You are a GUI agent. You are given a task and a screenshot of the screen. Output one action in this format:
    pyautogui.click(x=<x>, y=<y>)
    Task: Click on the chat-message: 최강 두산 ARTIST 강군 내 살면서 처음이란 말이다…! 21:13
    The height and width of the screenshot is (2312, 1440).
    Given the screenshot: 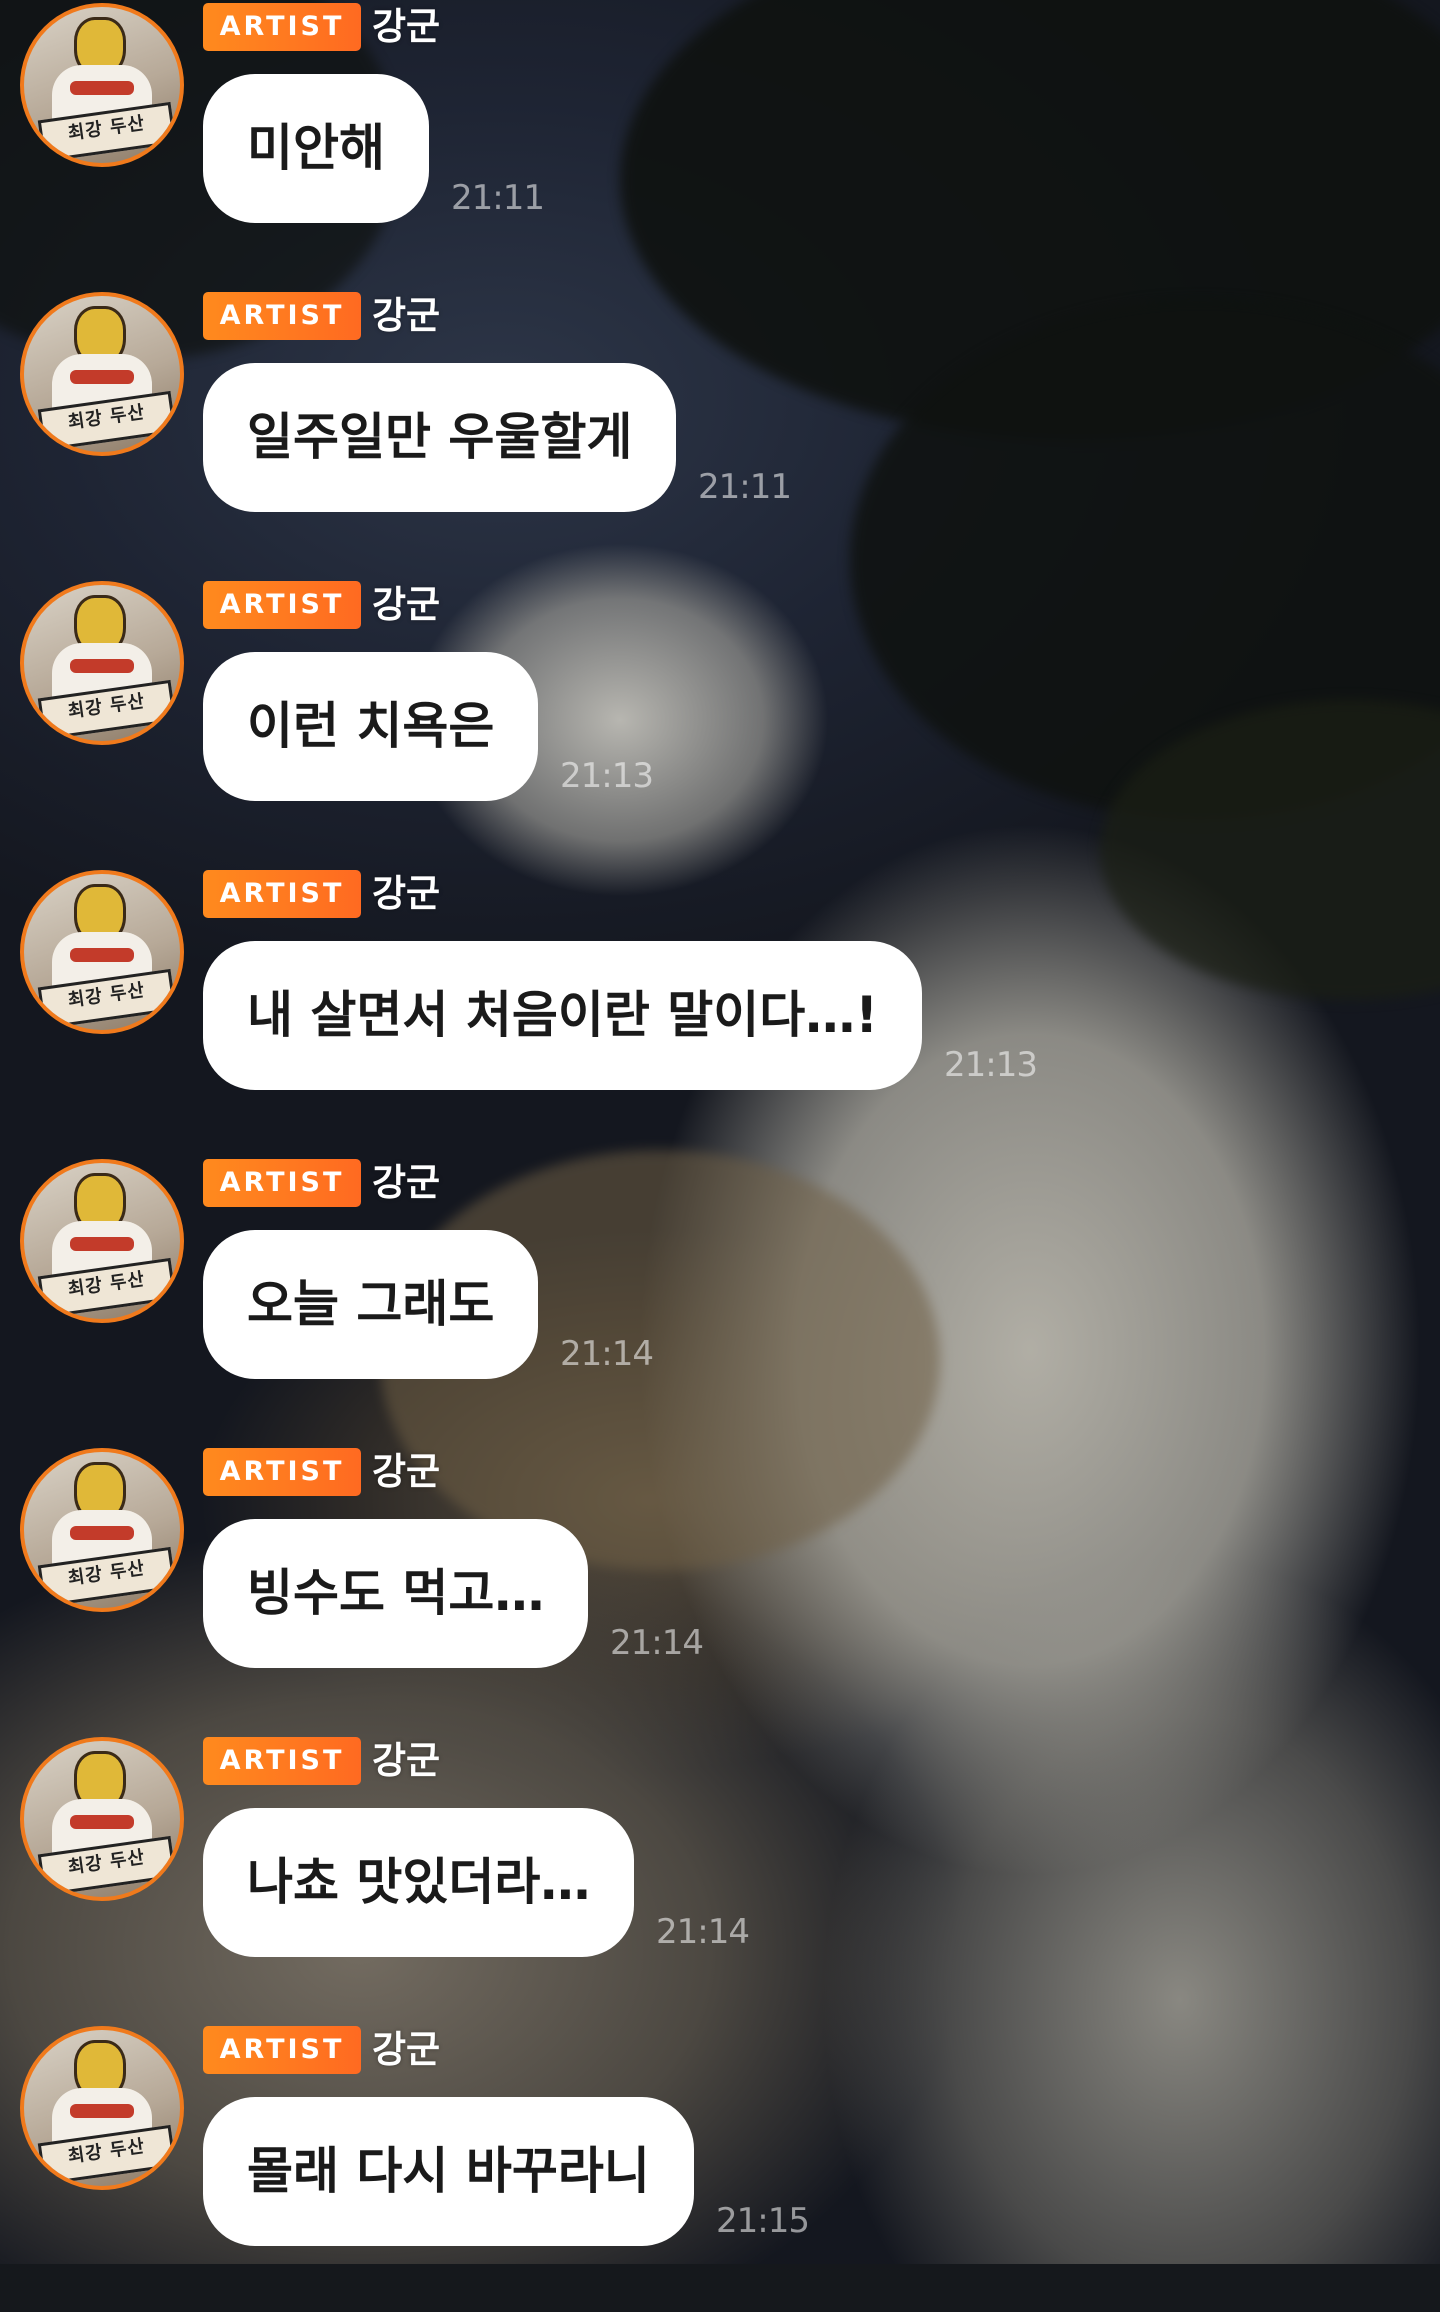 What is the action you would take?
    pyautogui.click(x=720, y=1011)
    